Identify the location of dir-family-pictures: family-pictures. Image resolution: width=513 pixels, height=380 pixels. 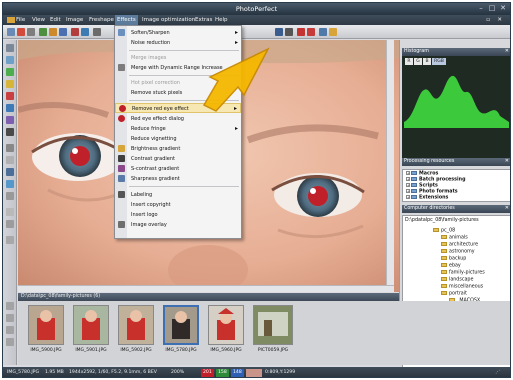
(463, 273).